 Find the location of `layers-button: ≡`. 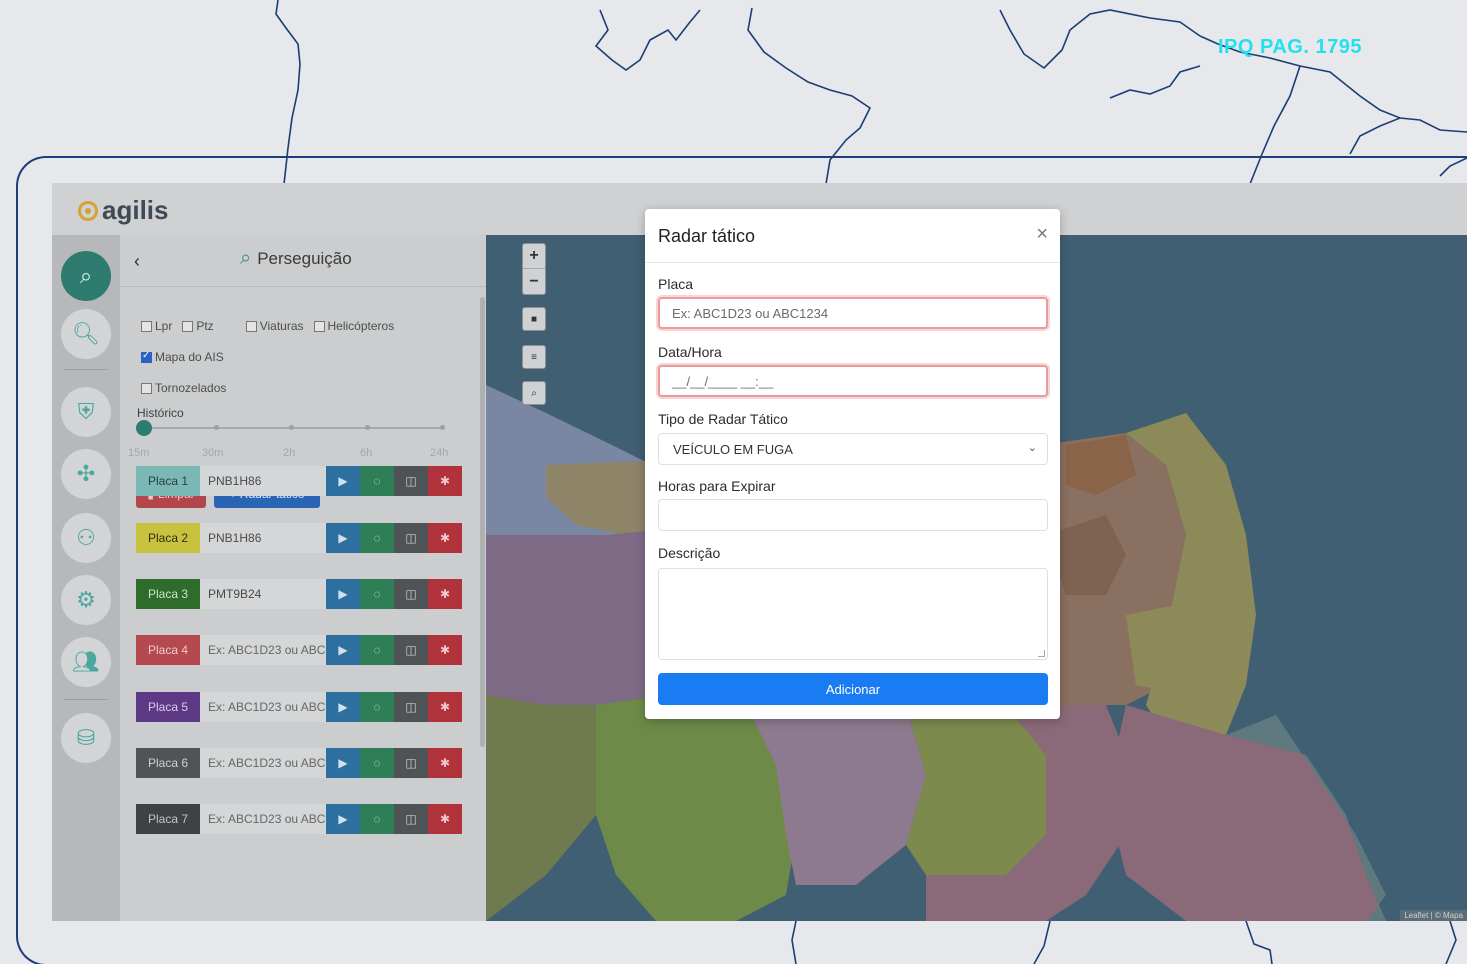

layers-button: ≡ is located at coordinates (534, 357).